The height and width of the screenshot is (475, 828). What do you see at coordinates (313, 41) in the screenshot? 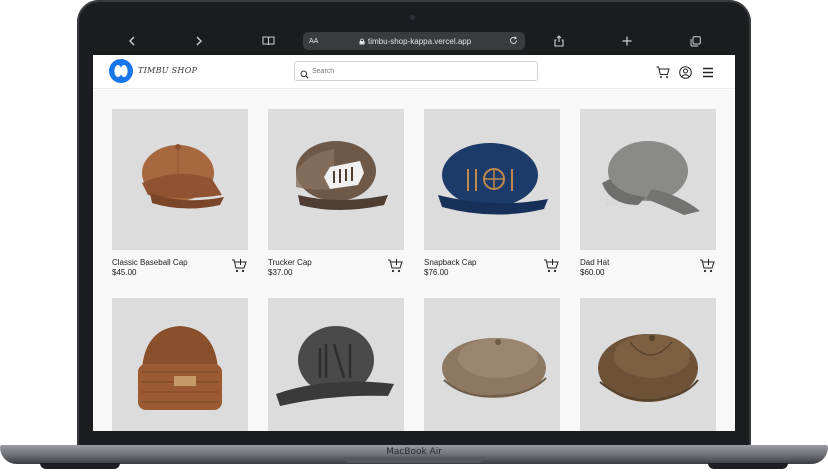
I see `text-size-button: AA` at bounding box center [313, 41].